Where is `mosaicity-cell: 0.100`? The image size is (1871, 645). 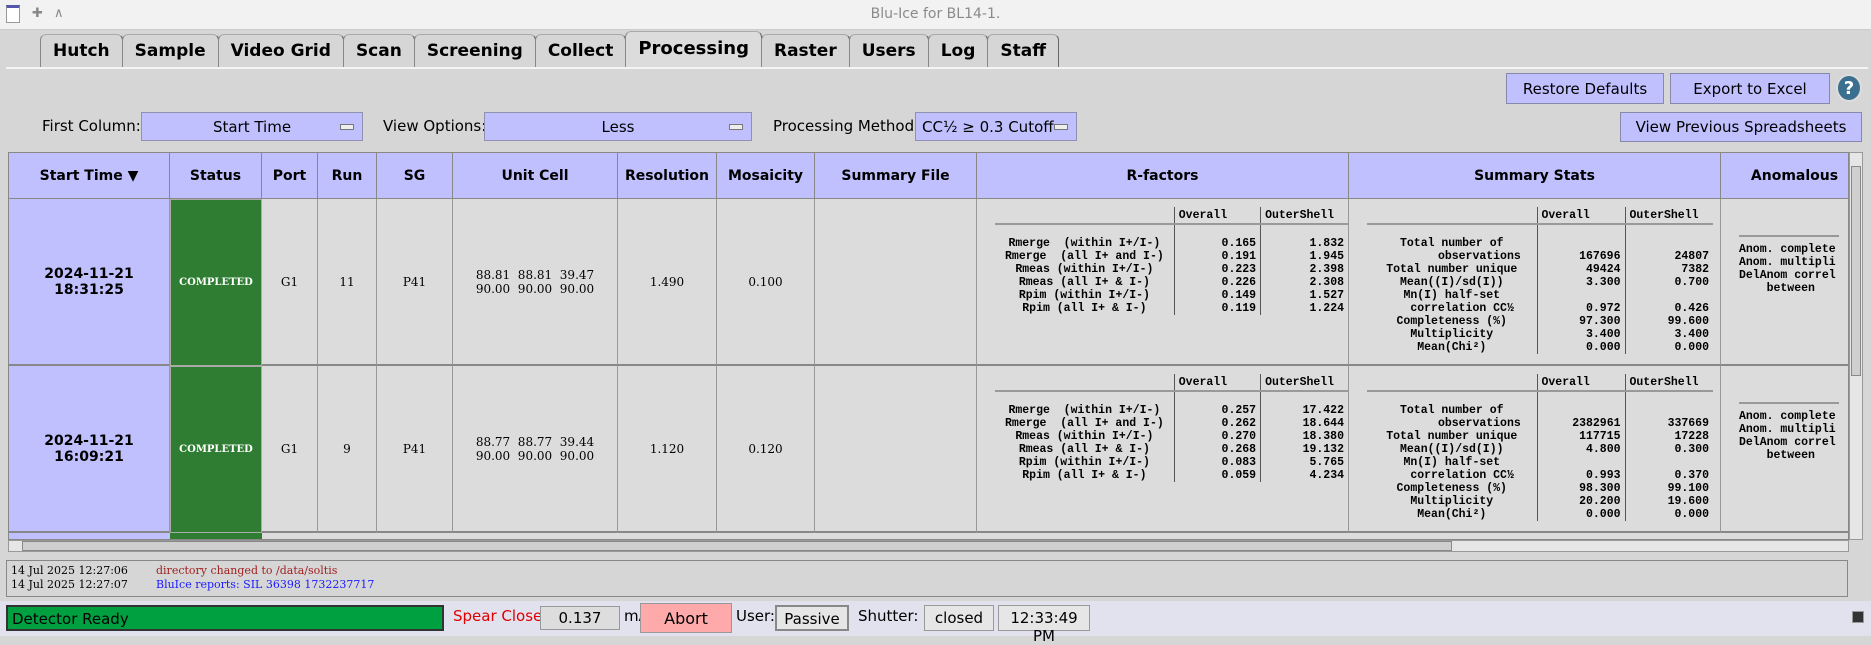
mosaicity-cell: 0.100 is located at coordinates (766, 282).